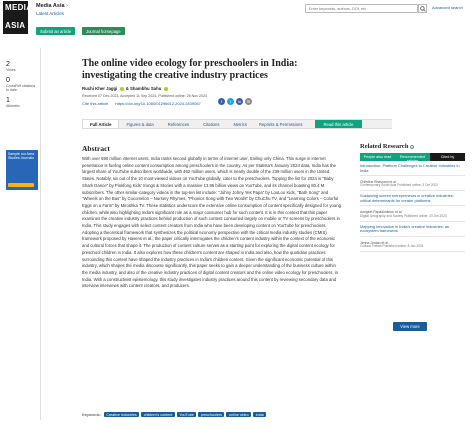 The width and height of the screenshot is (474, 427). What do you see at coordinates (21, 185) in the screenshot?
I see `ad-button` at bounding box center [21, 185].